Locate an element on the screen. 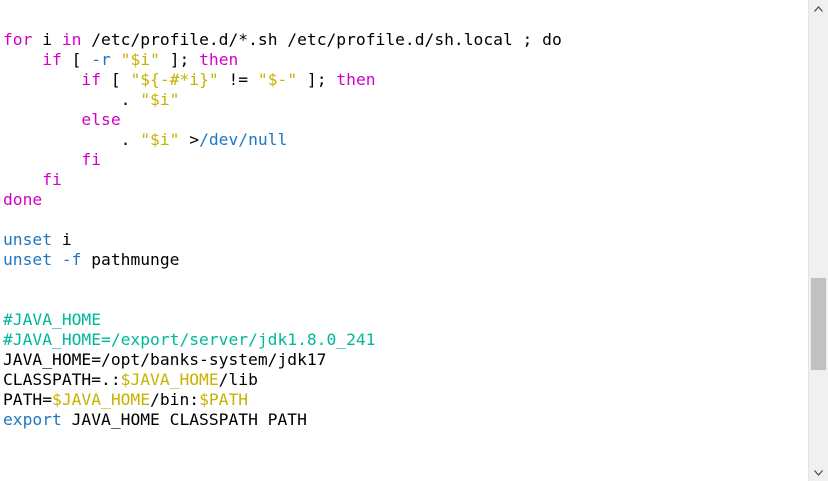 This screenshot has height=481, width=828. code-line: #JAVA_HOME is located at coordinates (282, 320).